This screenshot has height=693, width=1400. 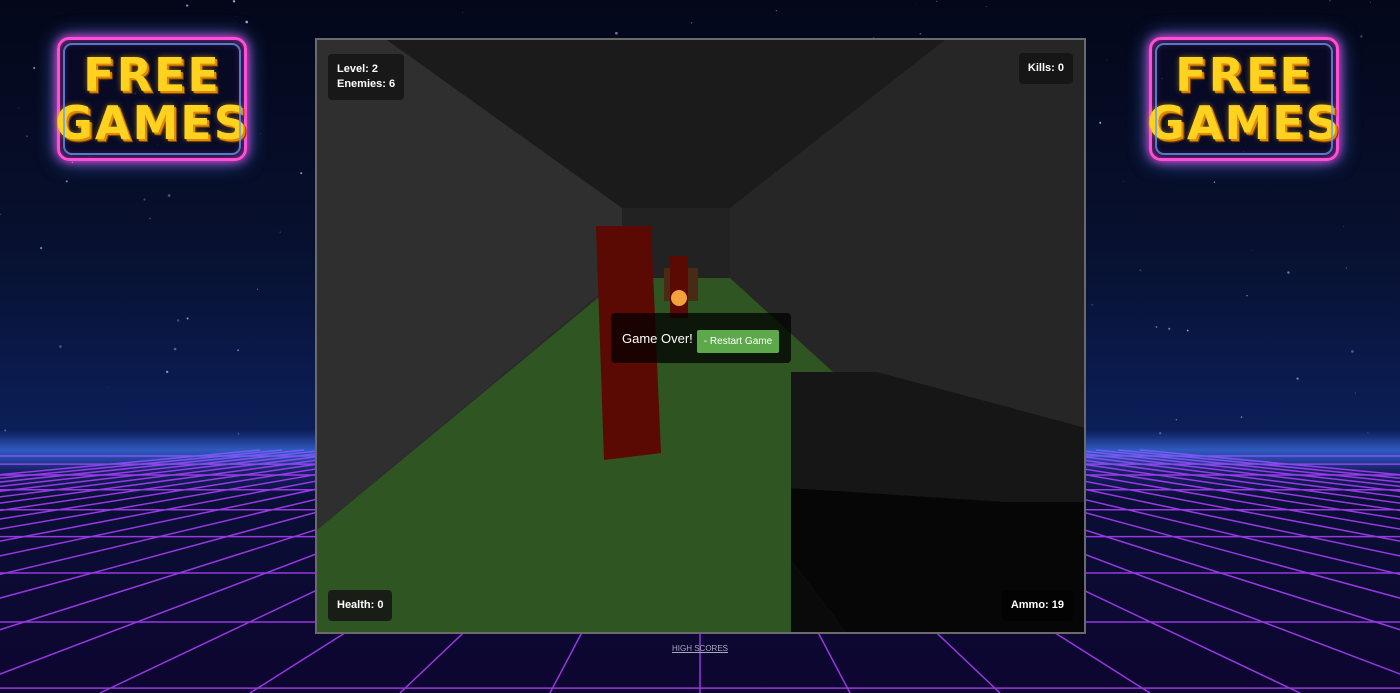 I want to click on ammo-label: Ammo: 19, so click(x=1037, y=605).